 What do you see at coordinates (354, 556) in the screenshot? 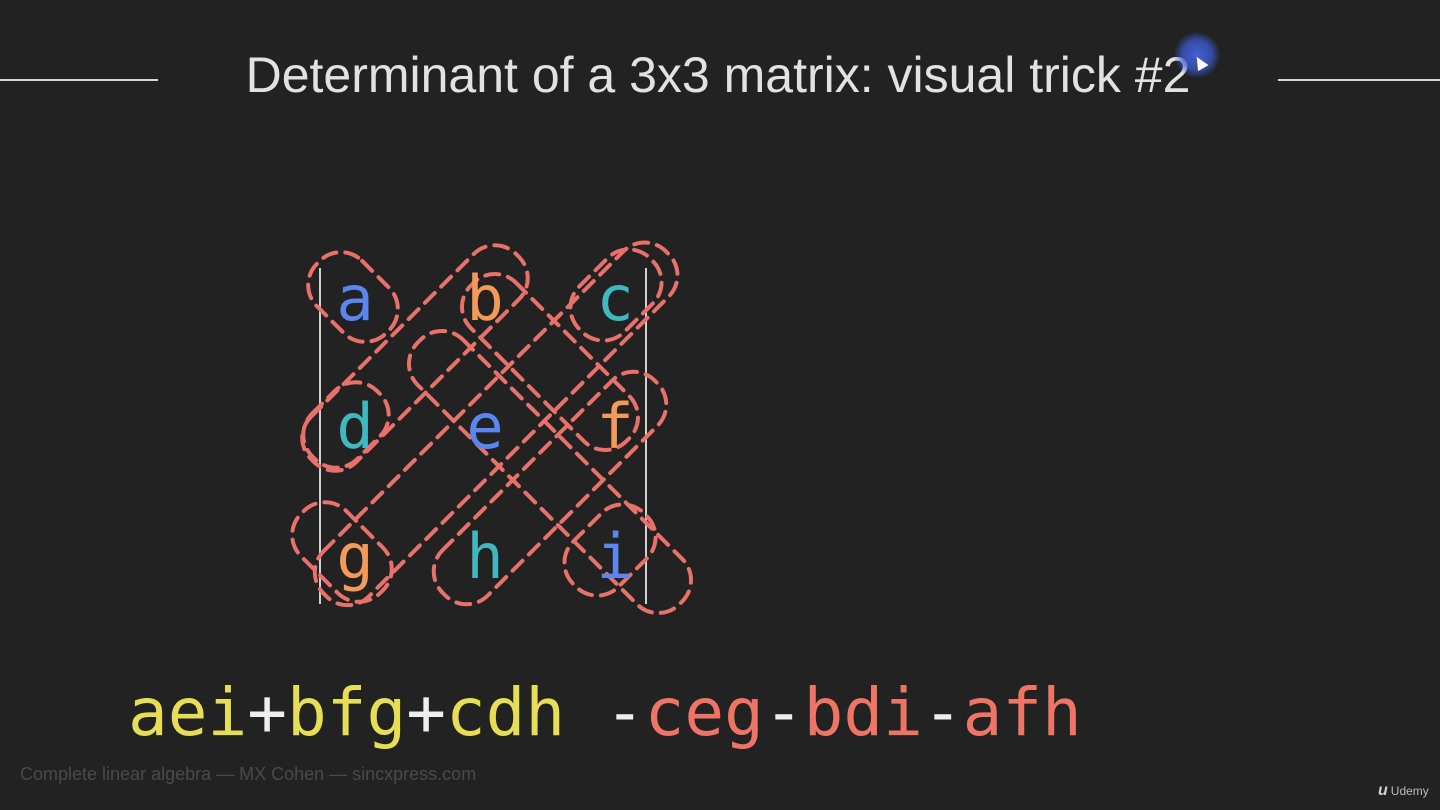
I see `matrix-cell-g: g` at bounding box center [354, 556].